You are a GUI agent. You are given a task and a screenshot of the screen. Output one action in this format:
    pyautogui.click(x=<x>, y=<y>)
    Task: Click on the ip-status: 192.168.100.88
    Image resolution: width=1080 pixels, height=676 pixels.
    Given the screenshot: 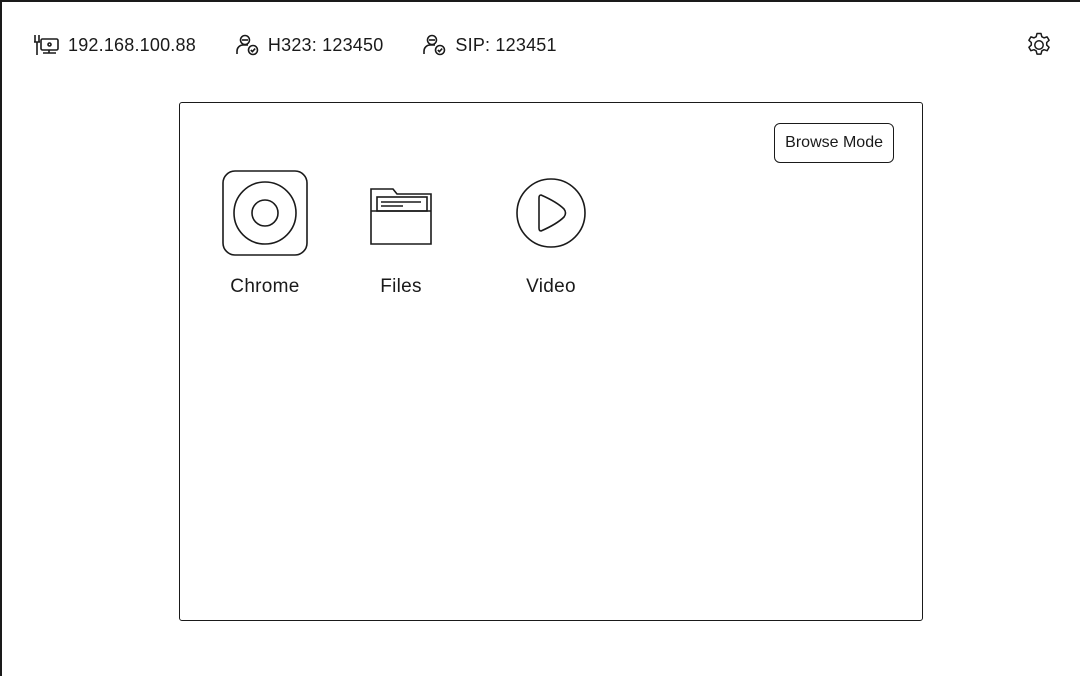 What is the action you would take?
    pyautogui.click(x=114, y=45)
    